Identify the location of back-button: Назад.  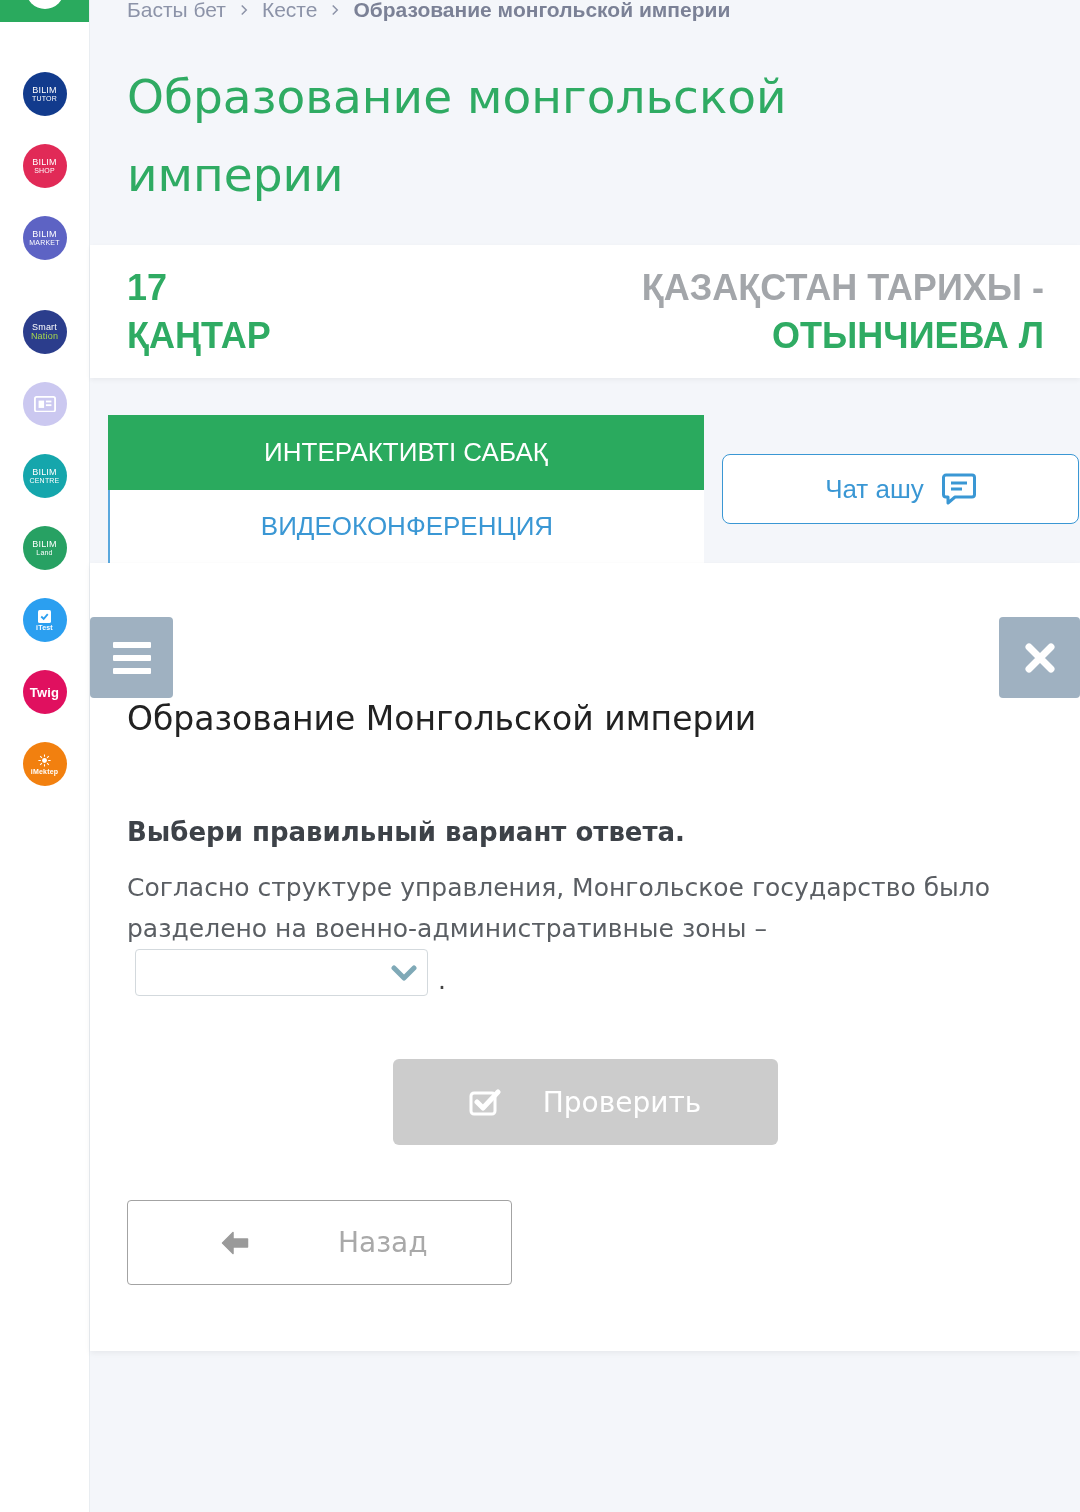
(319, 1242).